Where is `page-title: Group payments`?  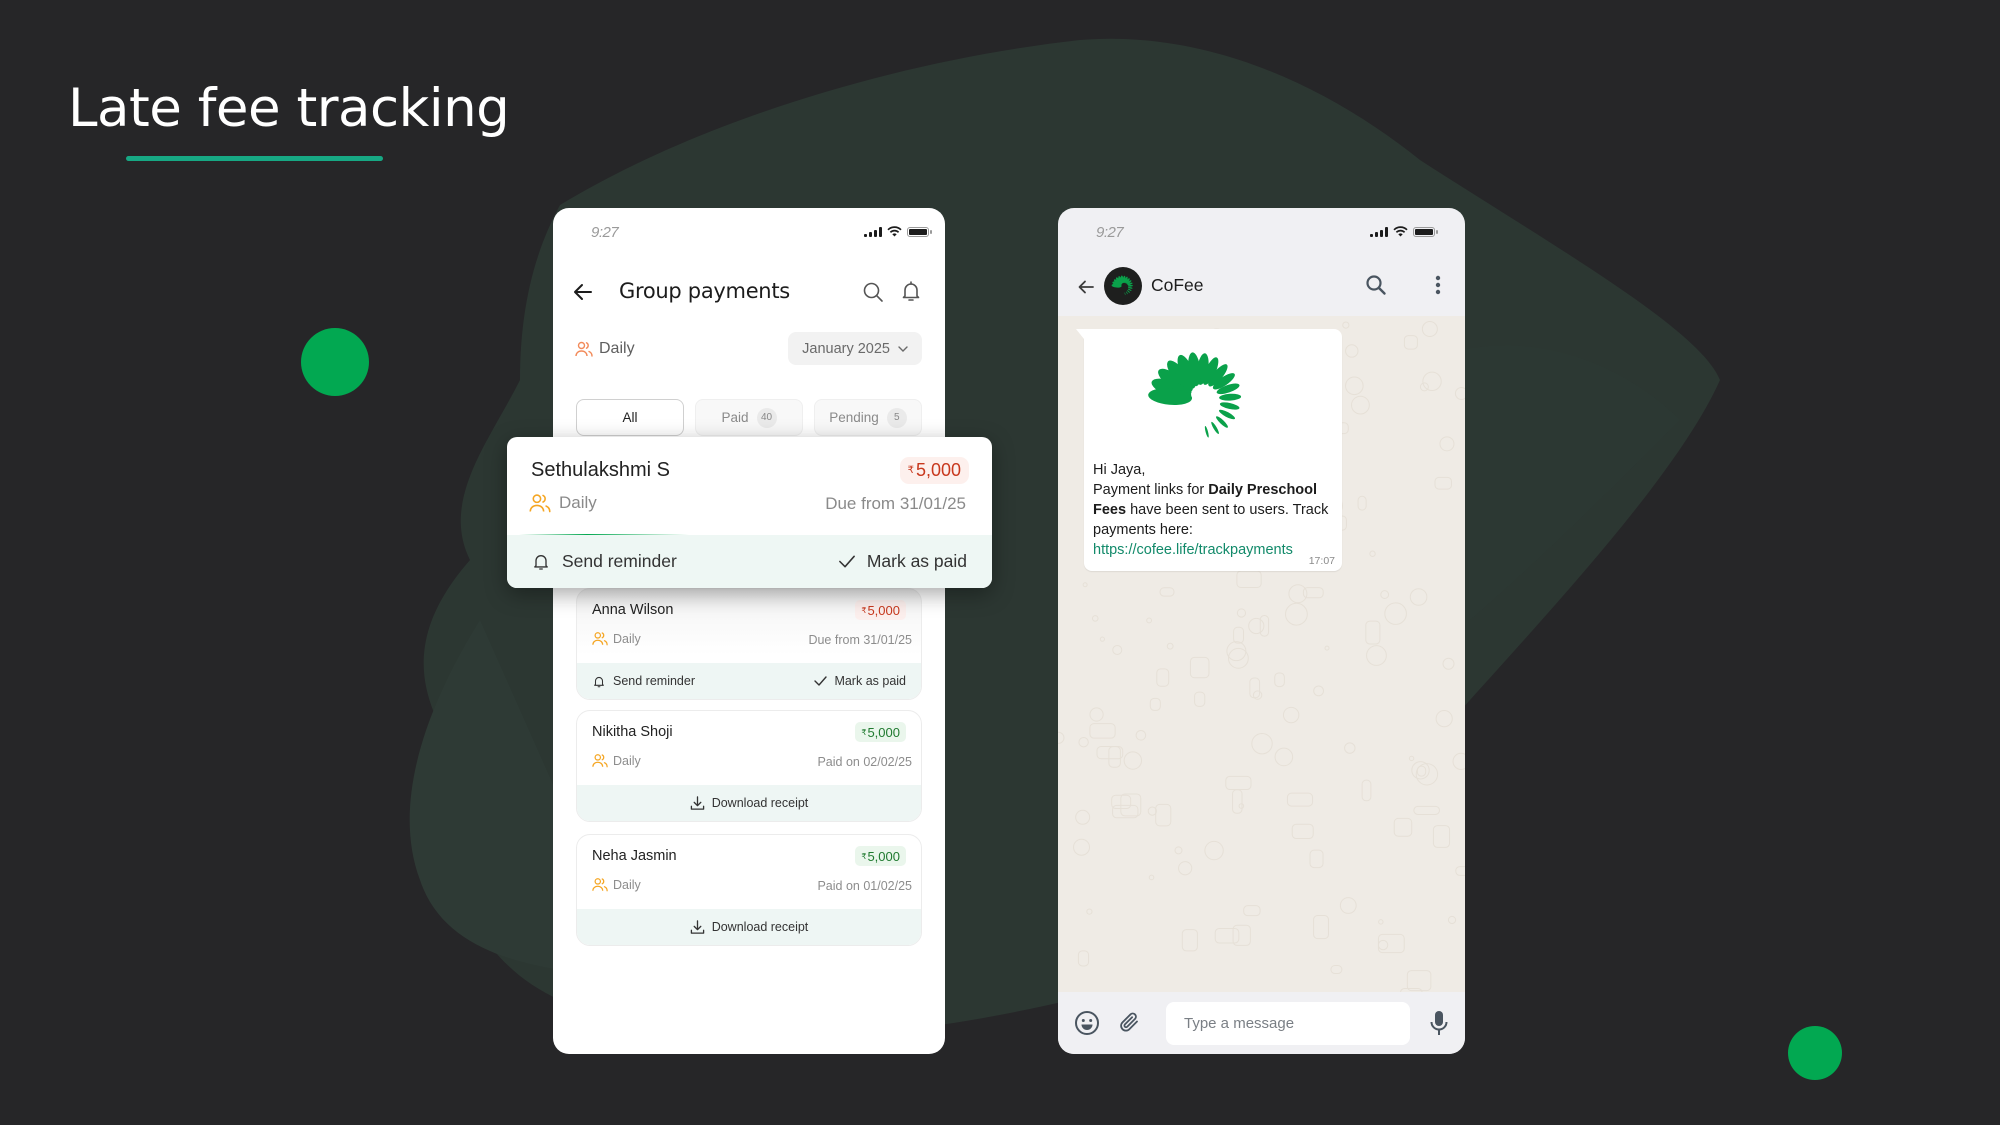
page-title: Group payments is located at coordinates (704, 291).